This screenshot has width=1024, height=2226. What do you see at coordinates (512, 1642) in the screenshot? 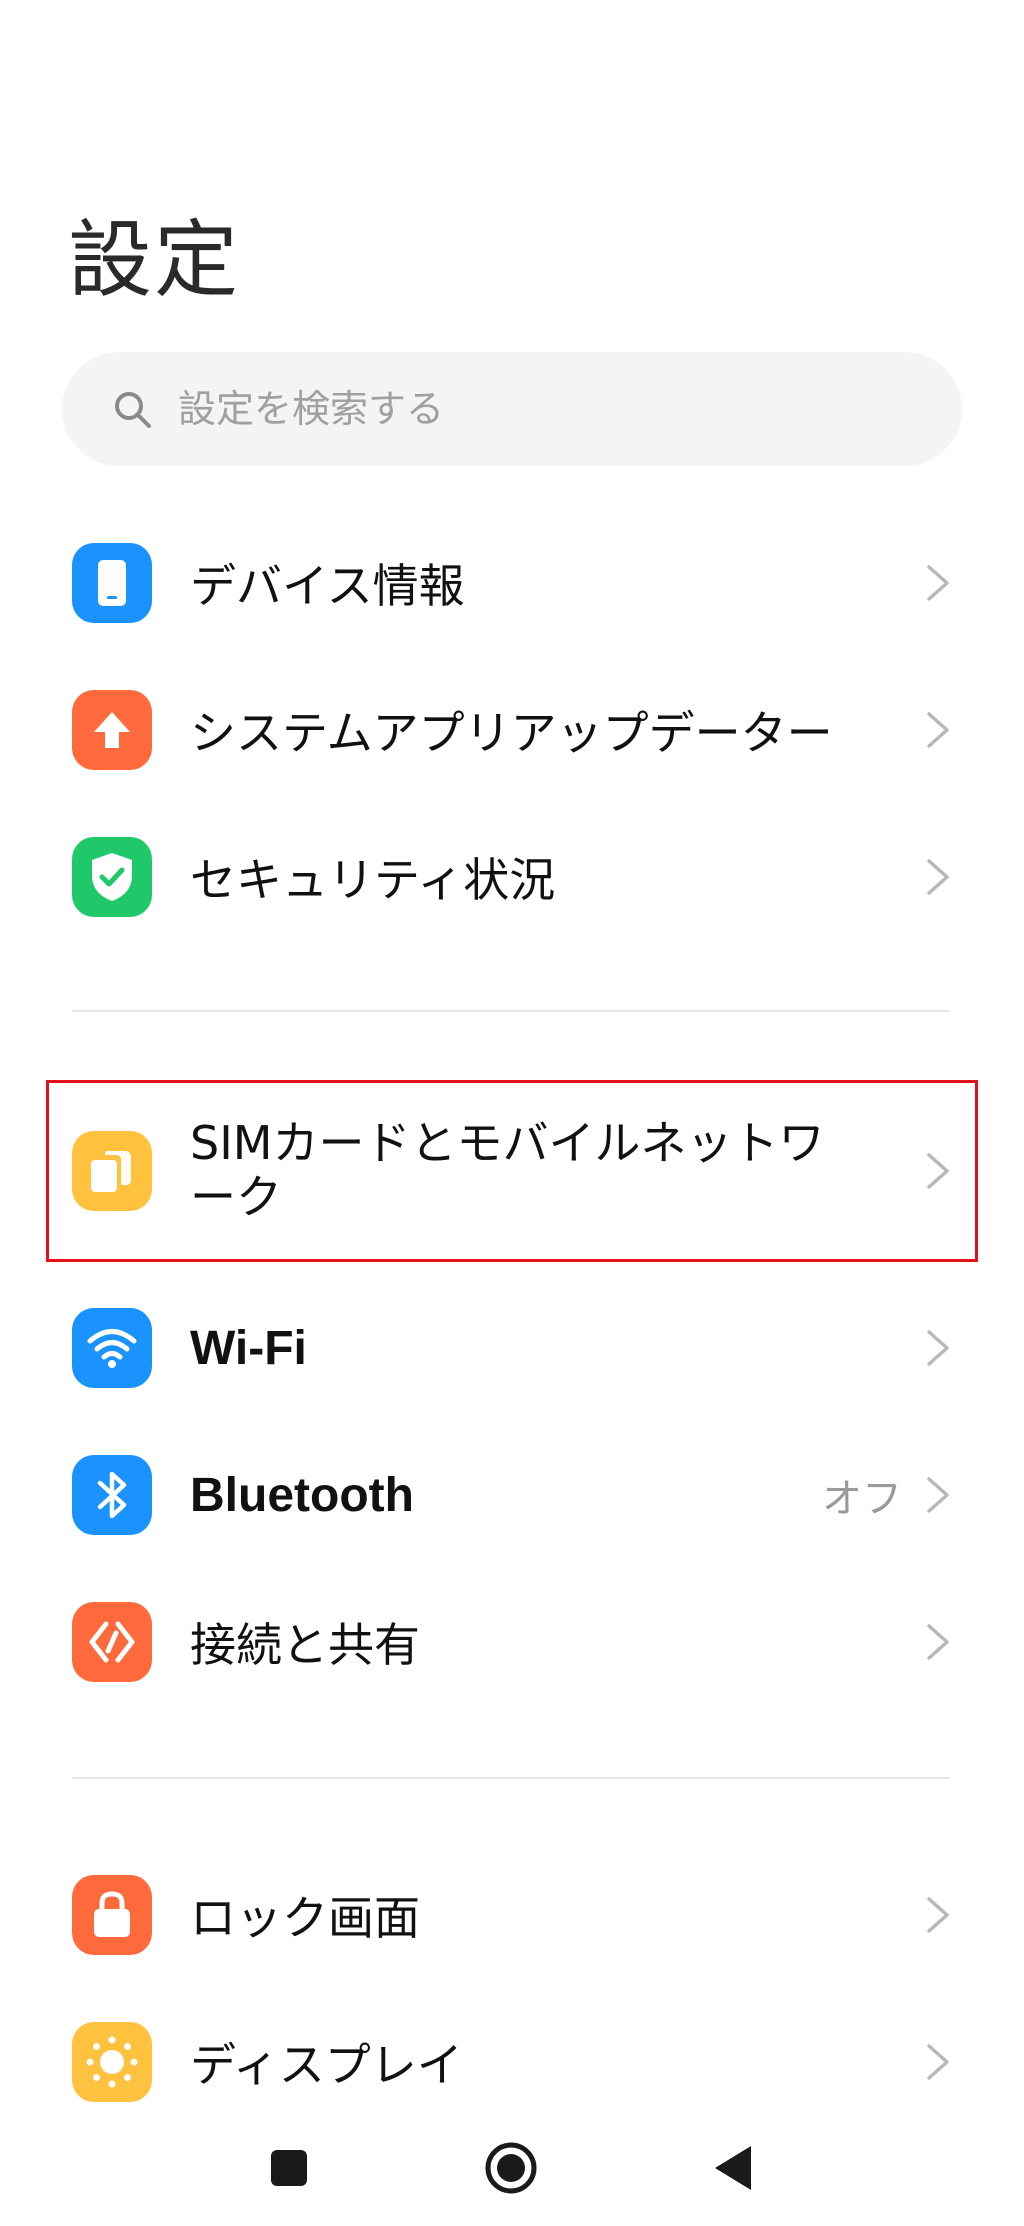
I see `settings-item-connection-sharing: 接続と共有` at bounding box center [512, 1642].